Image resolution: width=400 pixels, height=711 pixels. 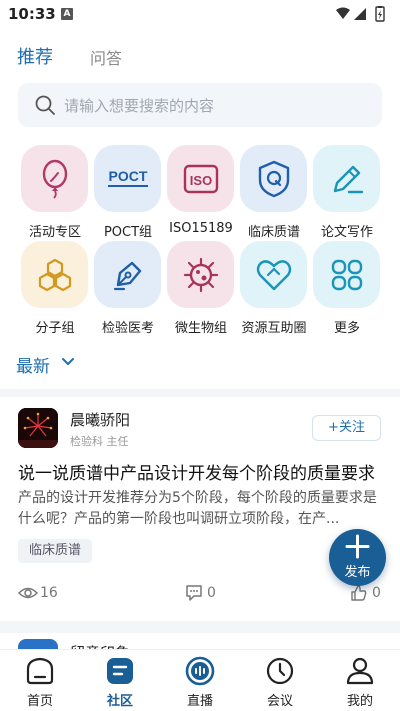 I want to click on system-status-icons, so click(x=360, y=14).